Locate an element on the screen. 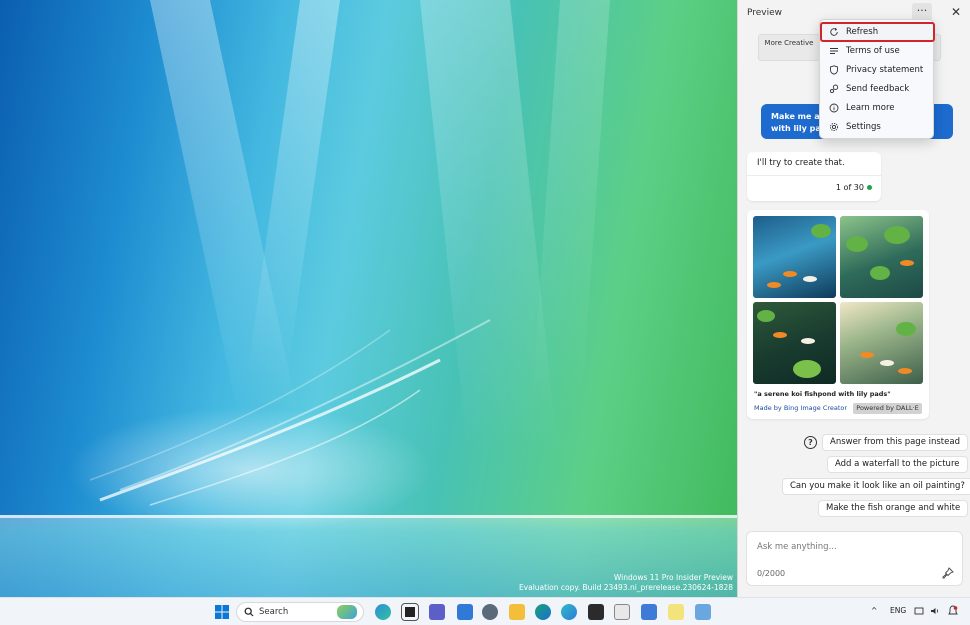 This screenshot has height=625, width=970. network-icon is located at coordinates (919, 611).